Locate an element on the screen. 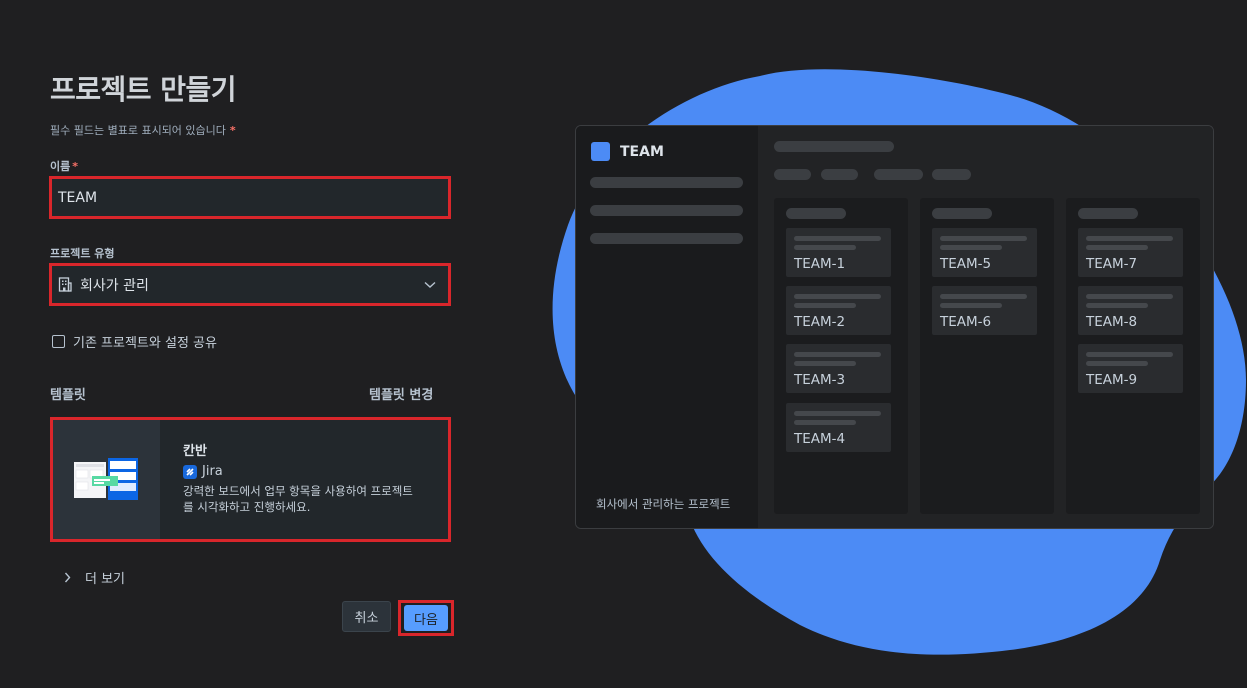 The height and width of the screenshot is (688, 1247). preview-card-key: TEAM-5 is located at coordinates (966, 264).